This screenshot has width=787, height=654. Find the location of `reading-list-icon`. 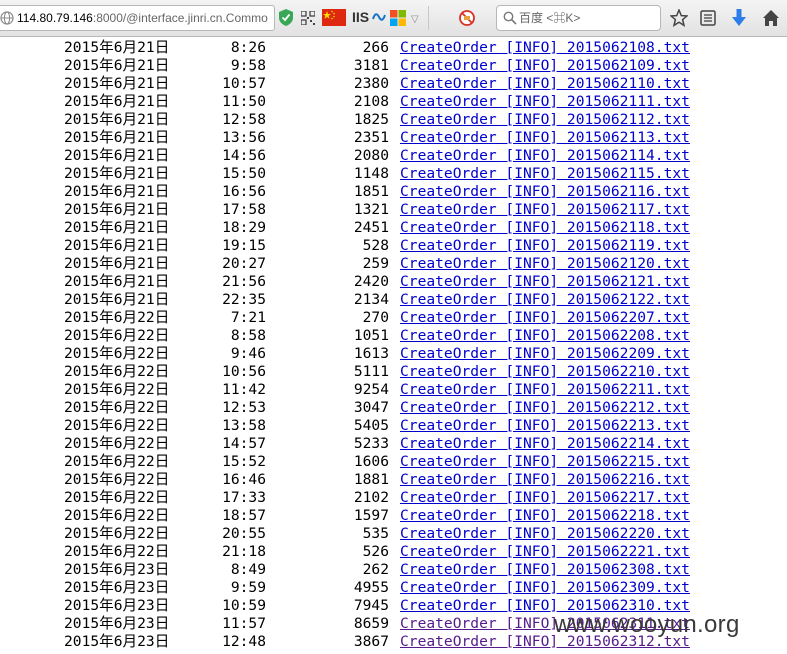

reading-list-icon is located at coordinates (708, 18).